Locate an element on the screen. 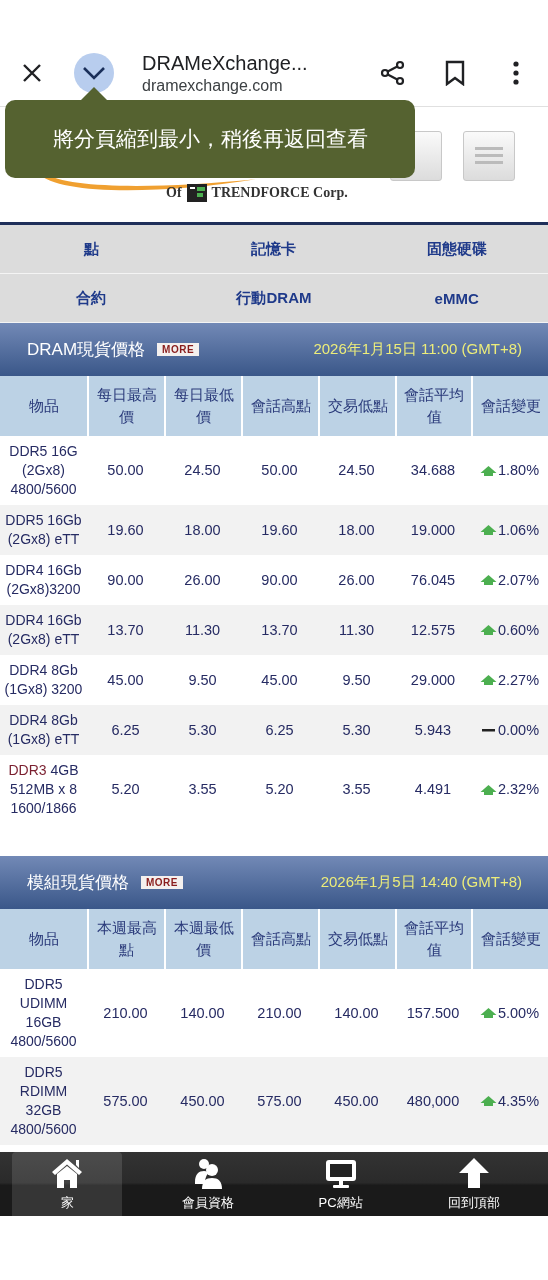 The width and height of the screenshot is (548, 1280). table-cell: DDR5 16Gb (2Gx8) eTT is located at coordinates (43, 530).